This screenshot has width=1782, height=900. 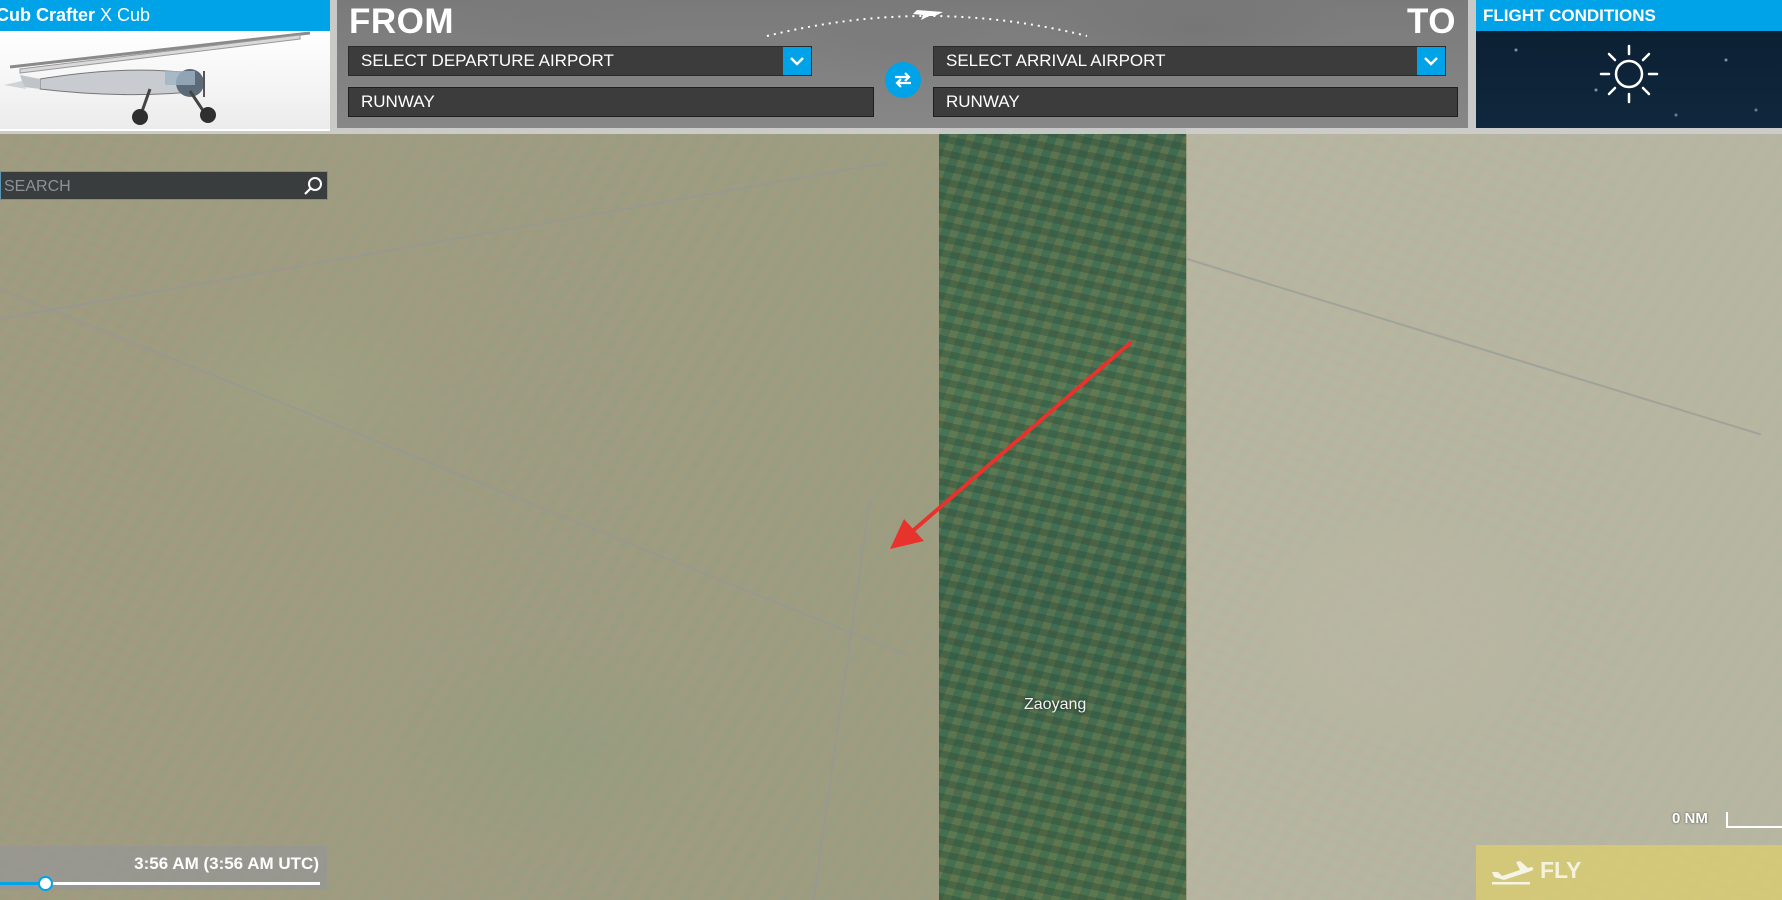 What do you see at coordinates (1513, 873) in the screenshot?
I see `plane-takeoff-icon` at bounding box center [1513, 873].